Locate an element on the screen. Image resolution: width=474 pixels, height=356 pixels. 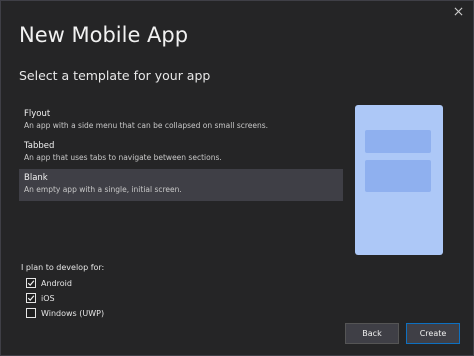
platform-option-windows: Windows (UWP) is located at coordinates (65, 313).